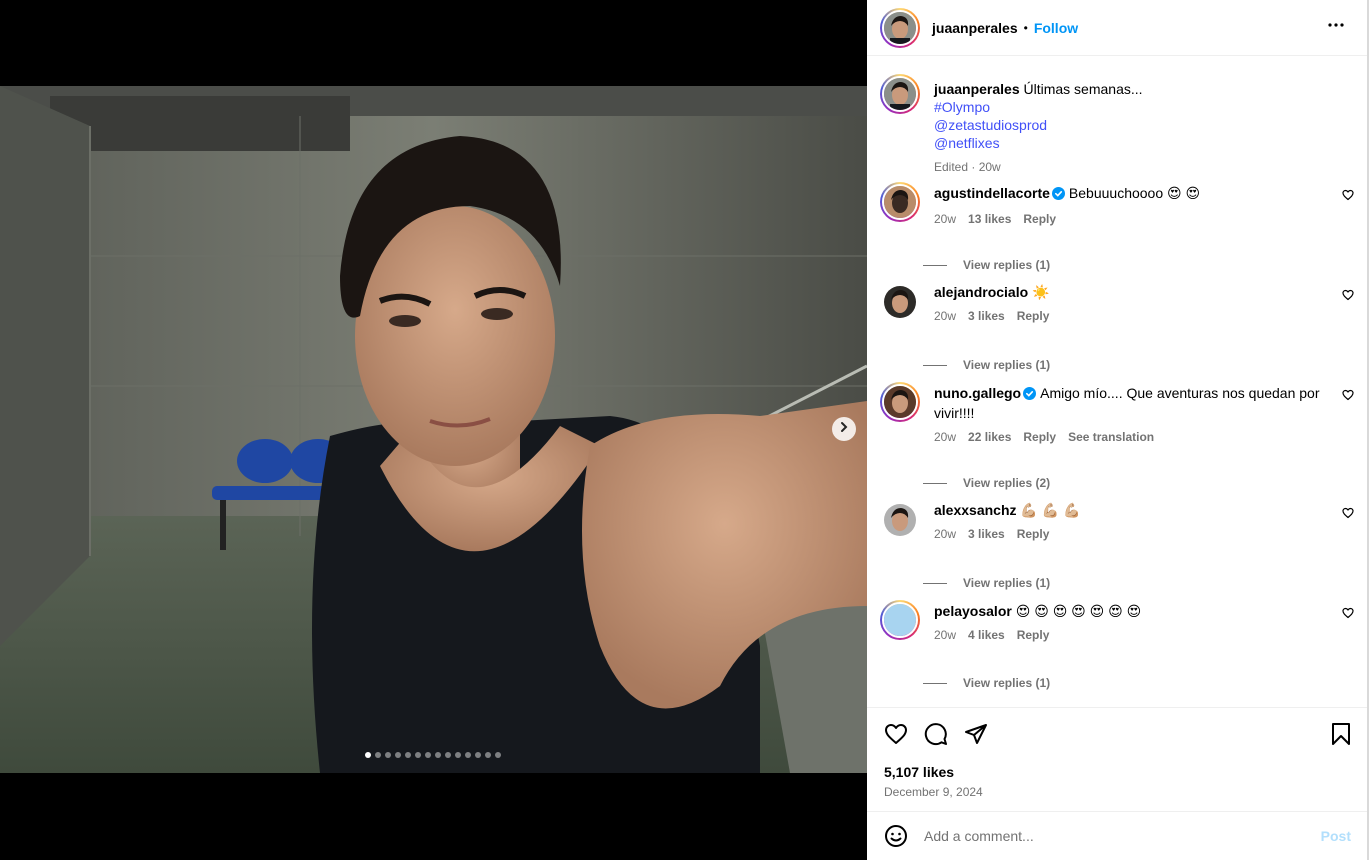 The height and width of the screenshot is (860, 1369). I want to click on commenter-username: agustindellacorte, so click(992, 193).